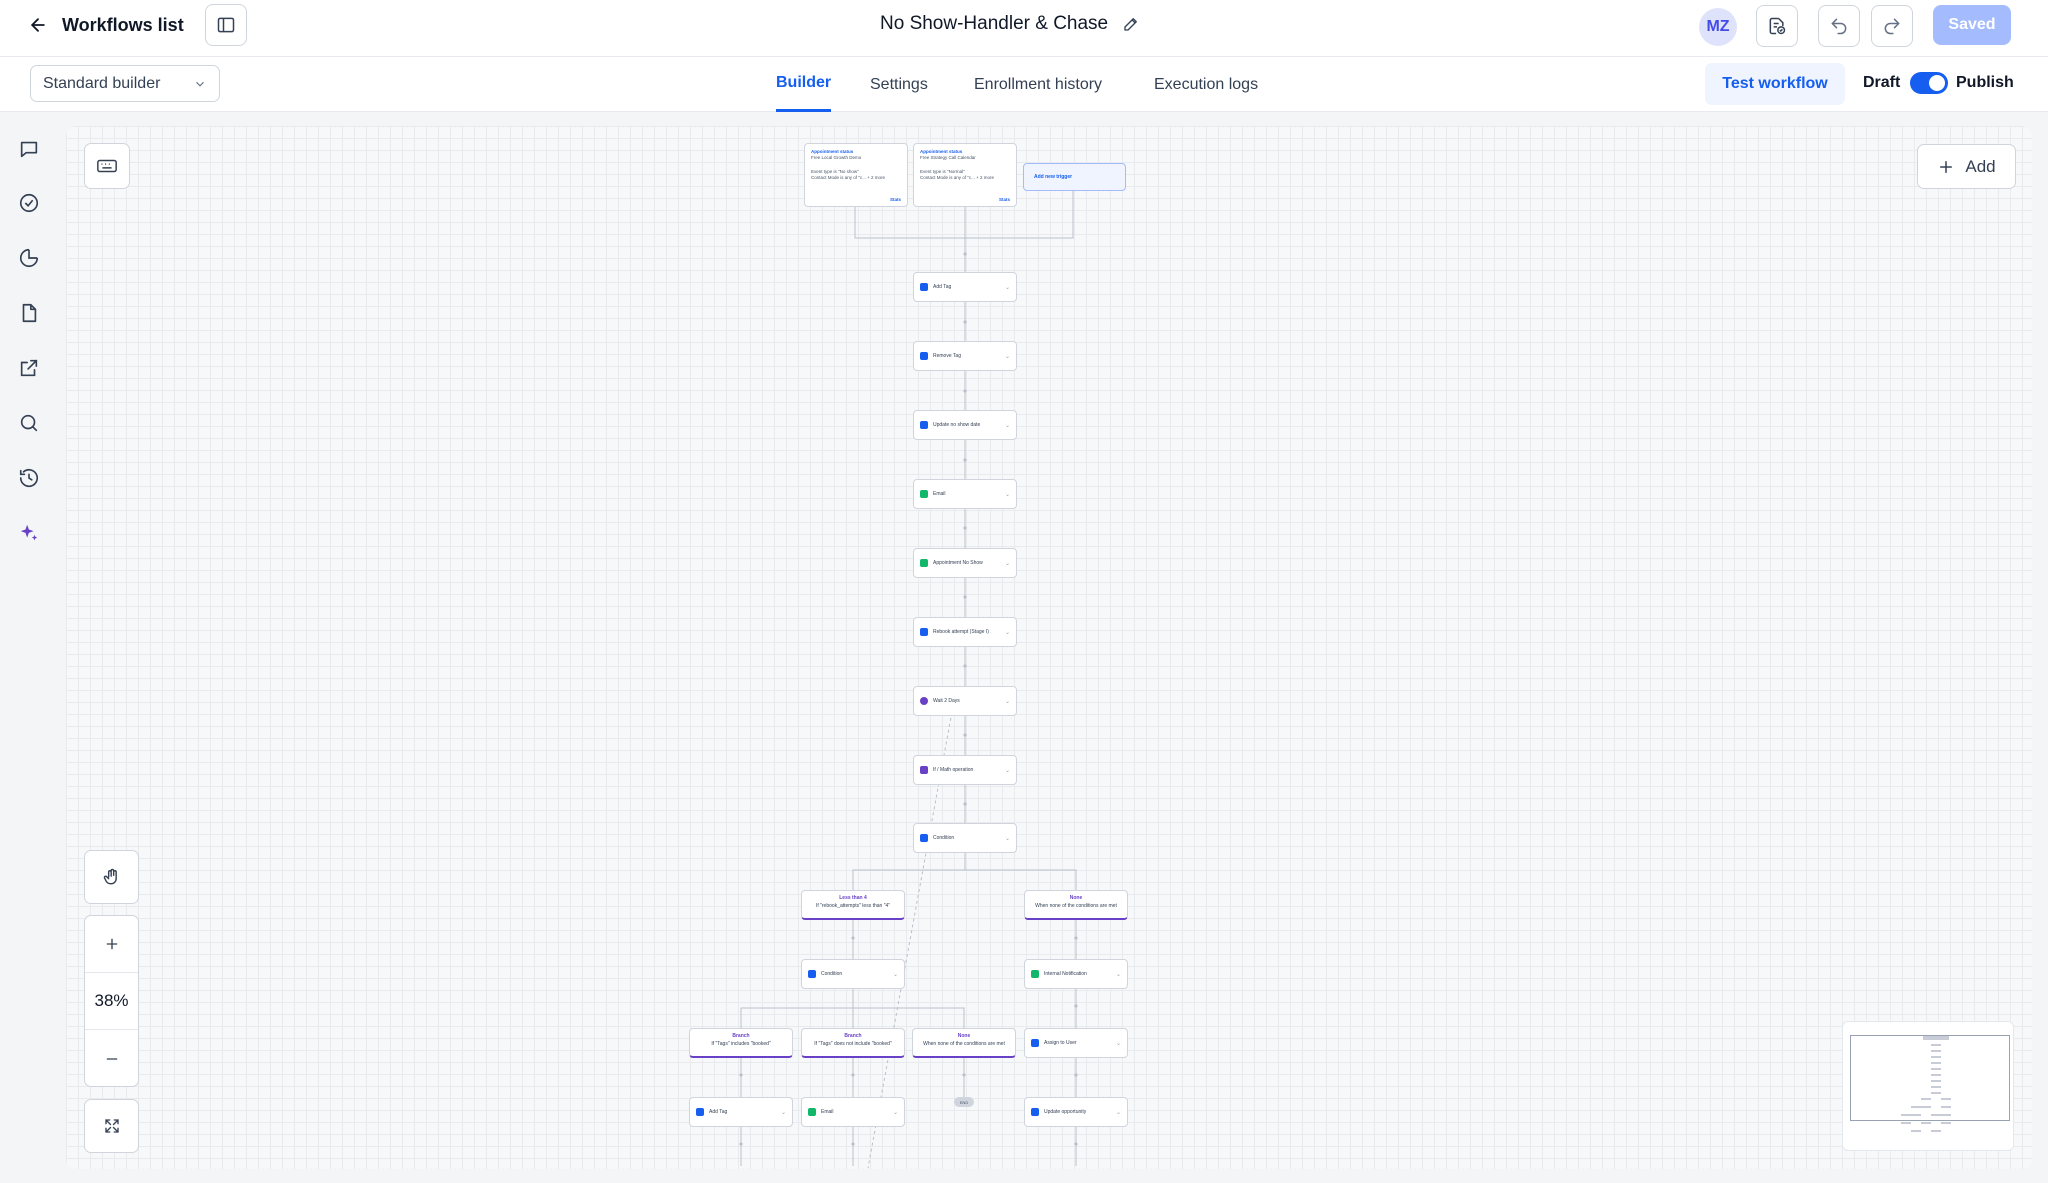 The image size is (2048, 1183). What do you see at coordinates (1775, 84) in the screenshot?
I see `test-workflow-button: Test workflow` at bounding box center [1775, 84].